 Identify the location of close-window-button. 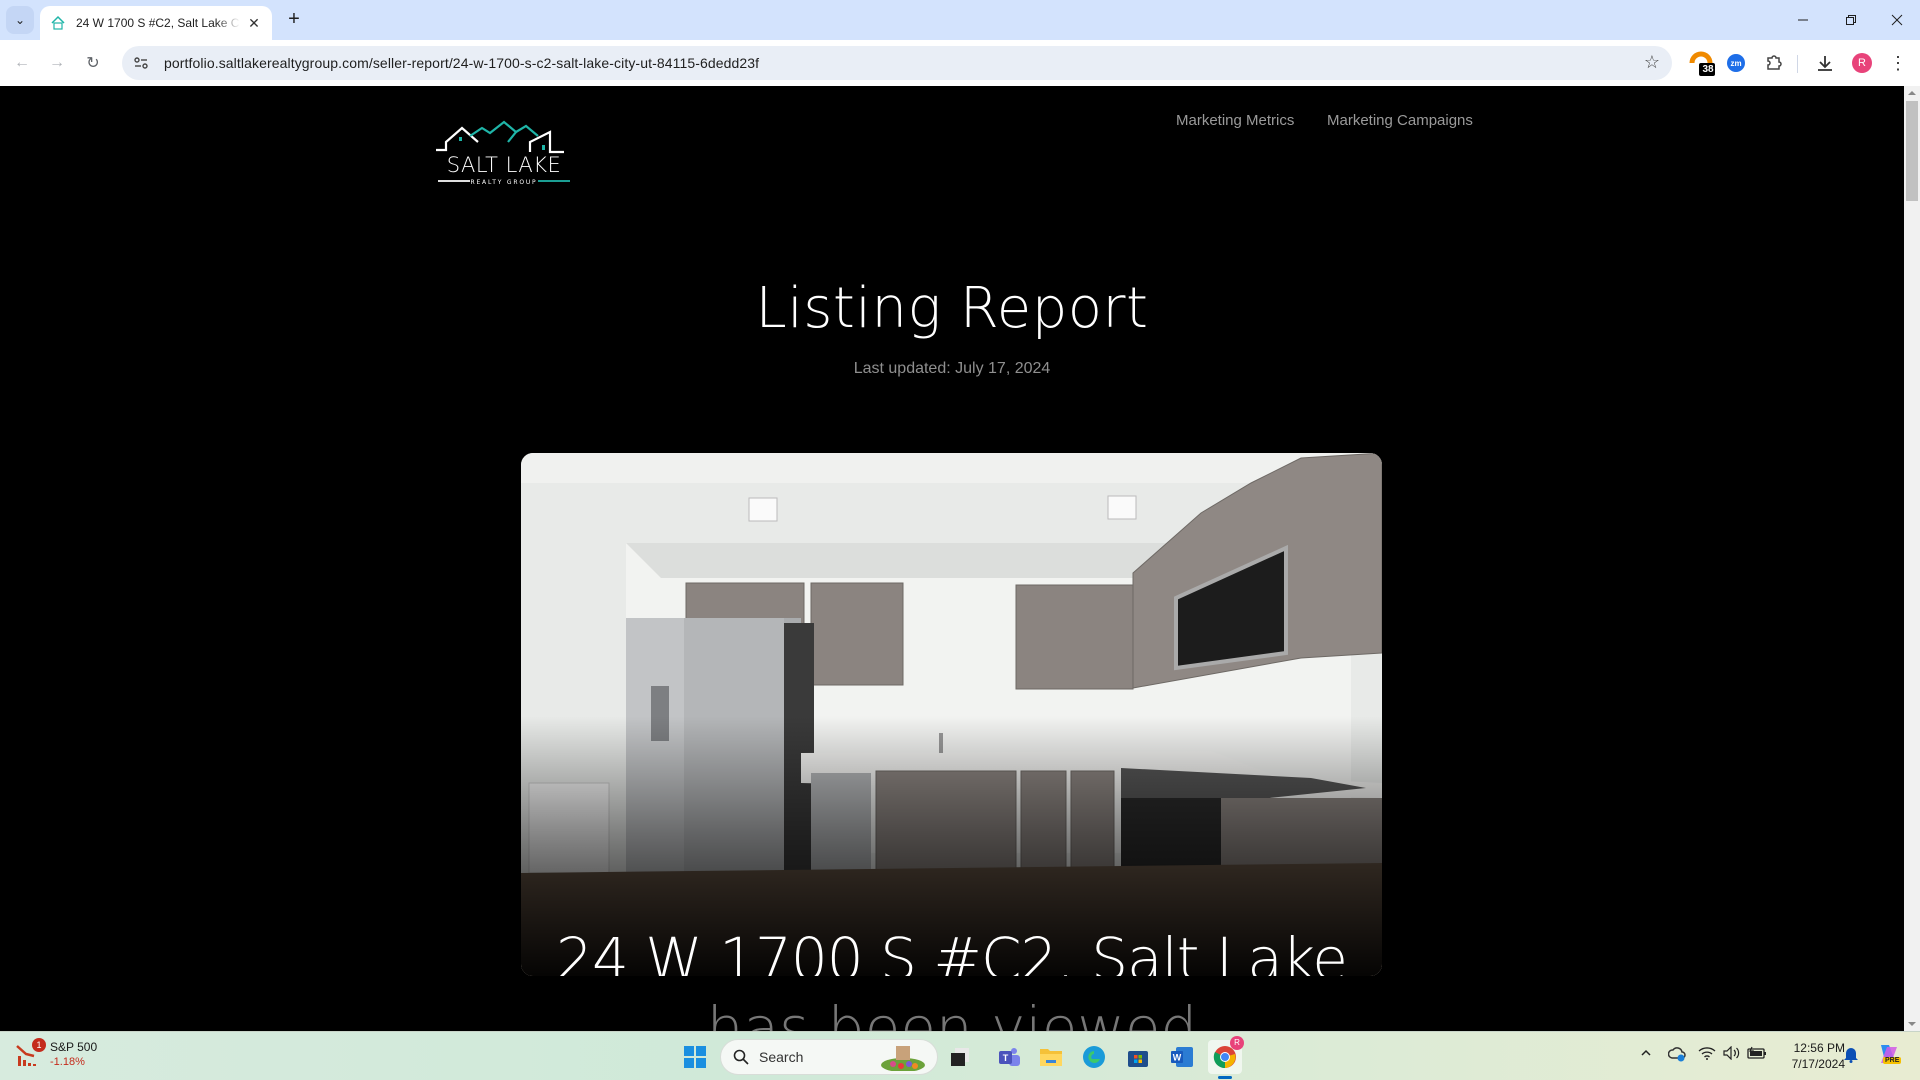
(1897, 20).